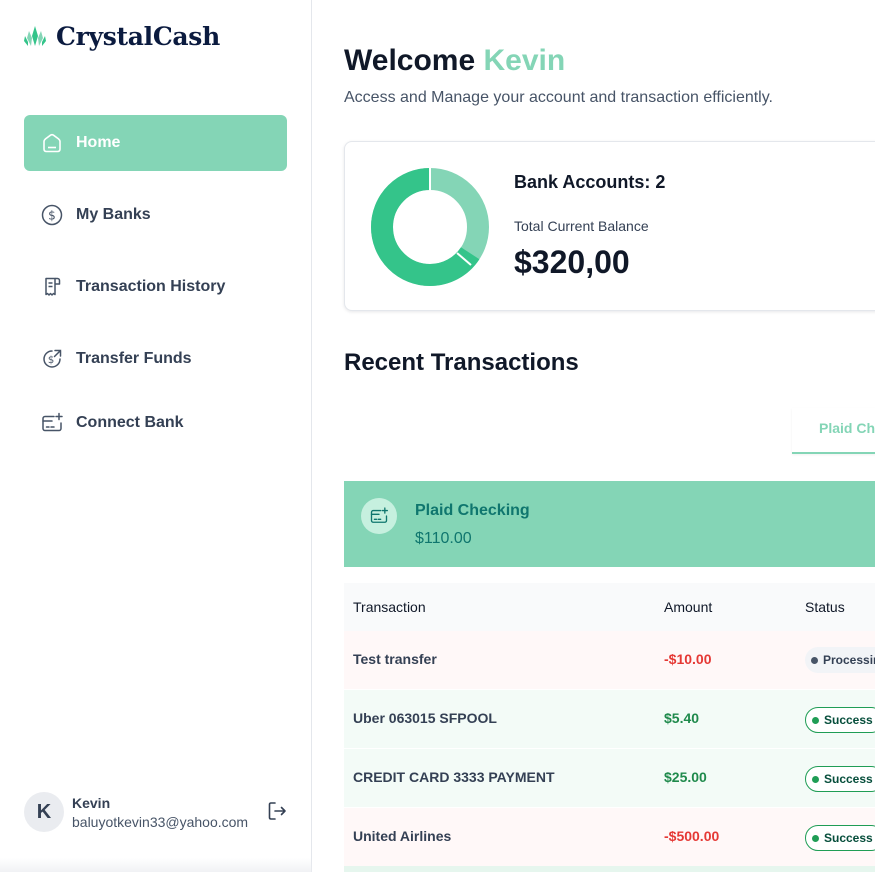 The image size is (875, 872). What do you see at coordinates (572, 262) in the screenshot?
I see `total-balance-value: $320,00` at bounding box center [572, 262].